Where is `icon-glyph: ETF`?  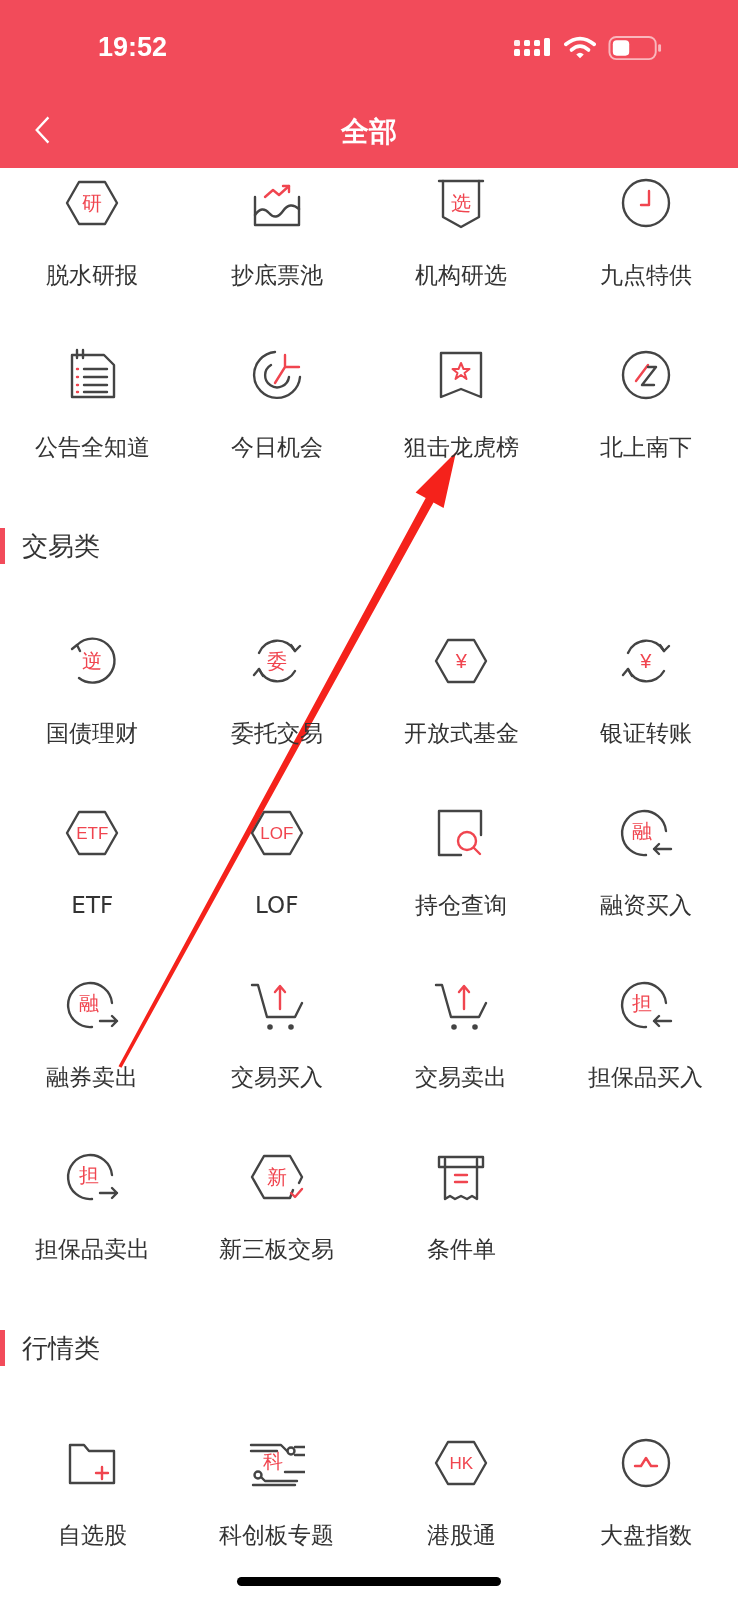
icon-glyph: ETF is located at coordinates (92, 833).